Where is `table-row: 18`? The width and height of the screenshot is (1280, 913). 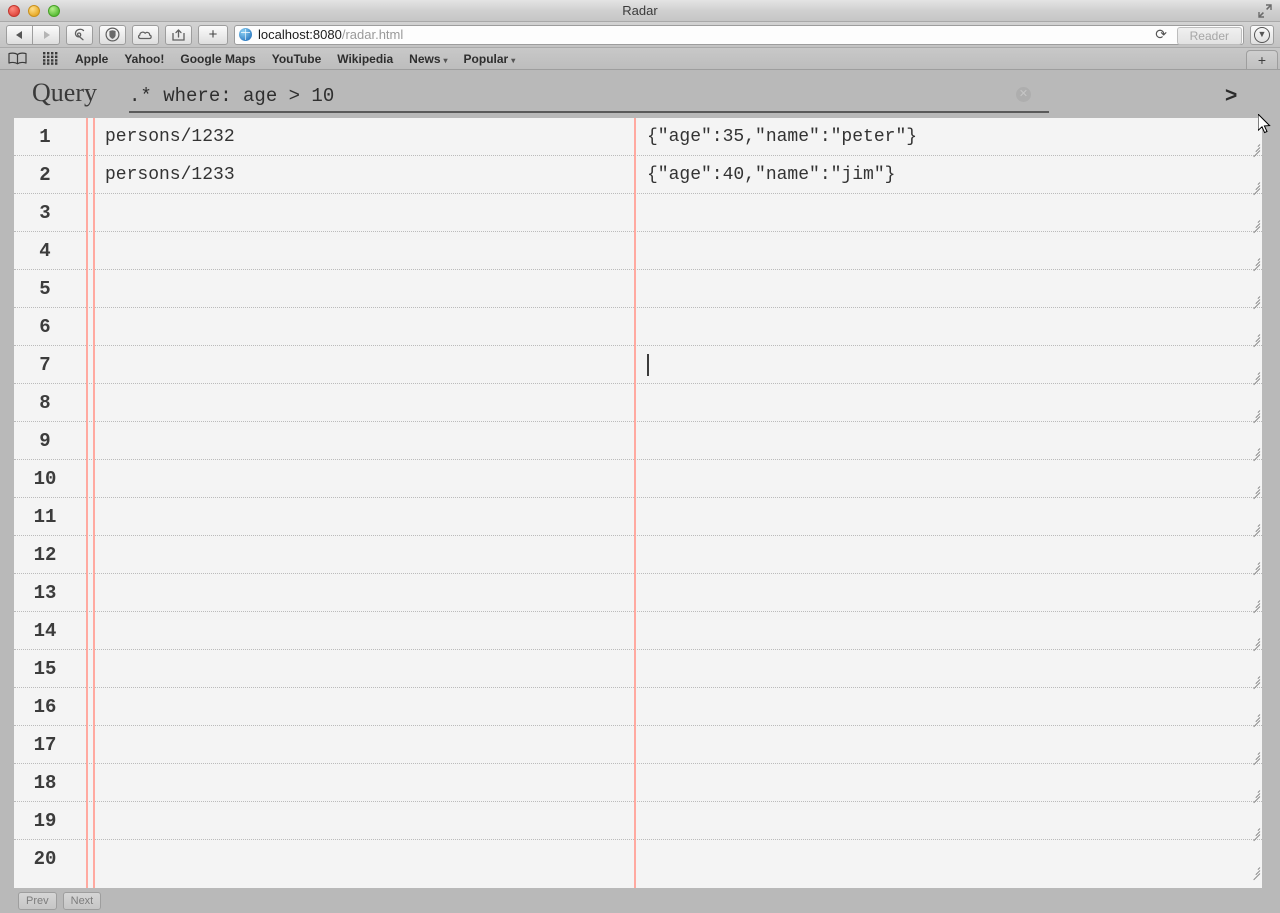 table-row: 18 is located at coordinates (638, 784).